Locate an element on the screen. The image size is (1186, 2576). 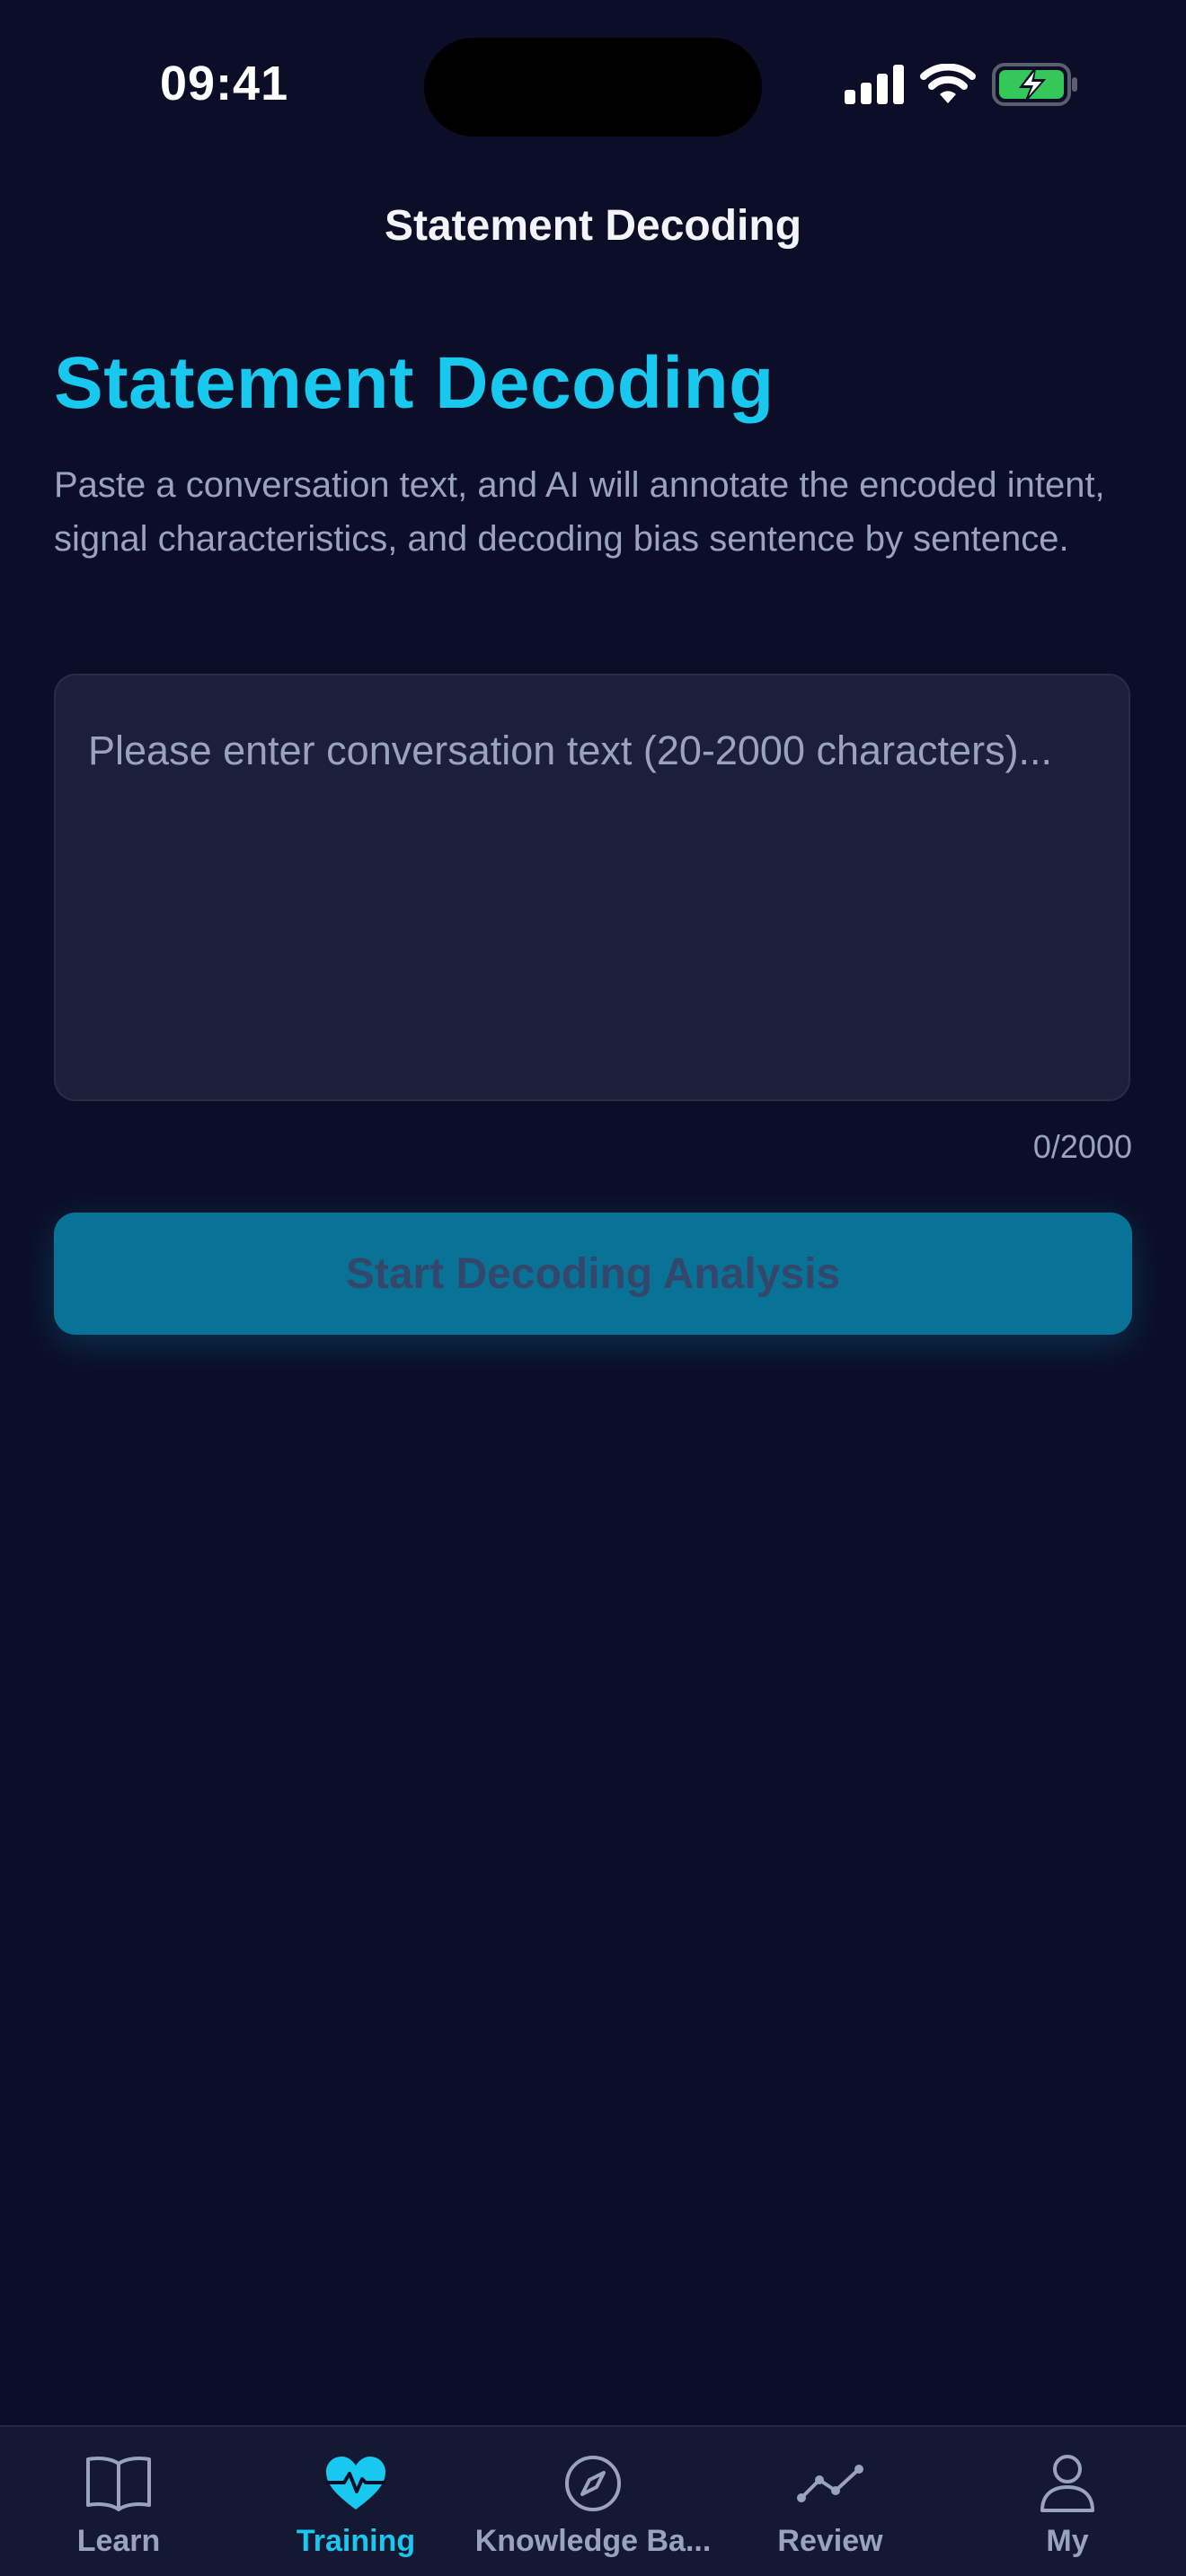
status-icons is located at coordinates (961, 84).